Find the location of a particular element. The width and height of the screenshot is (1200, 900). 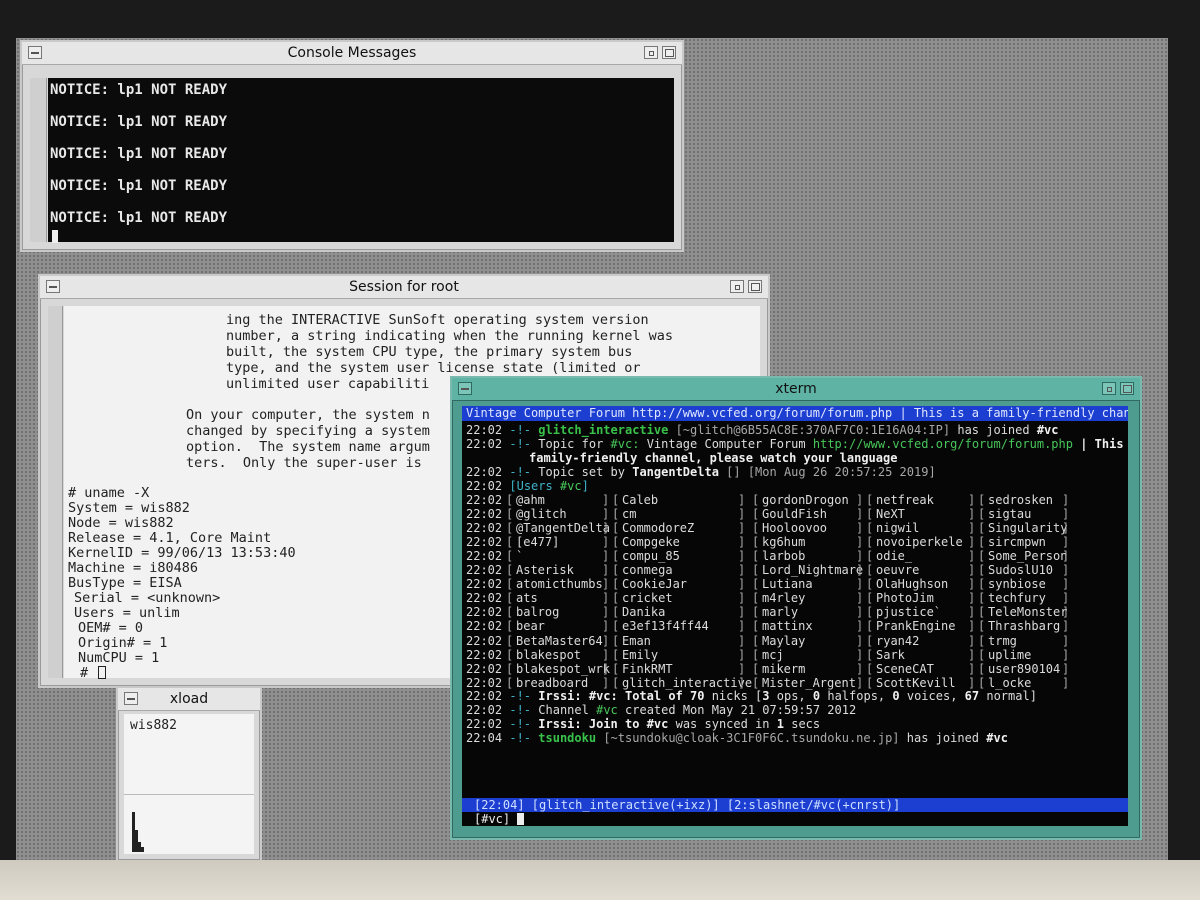

console-titlebar: Console Messages is located at coordinates (352, 53).